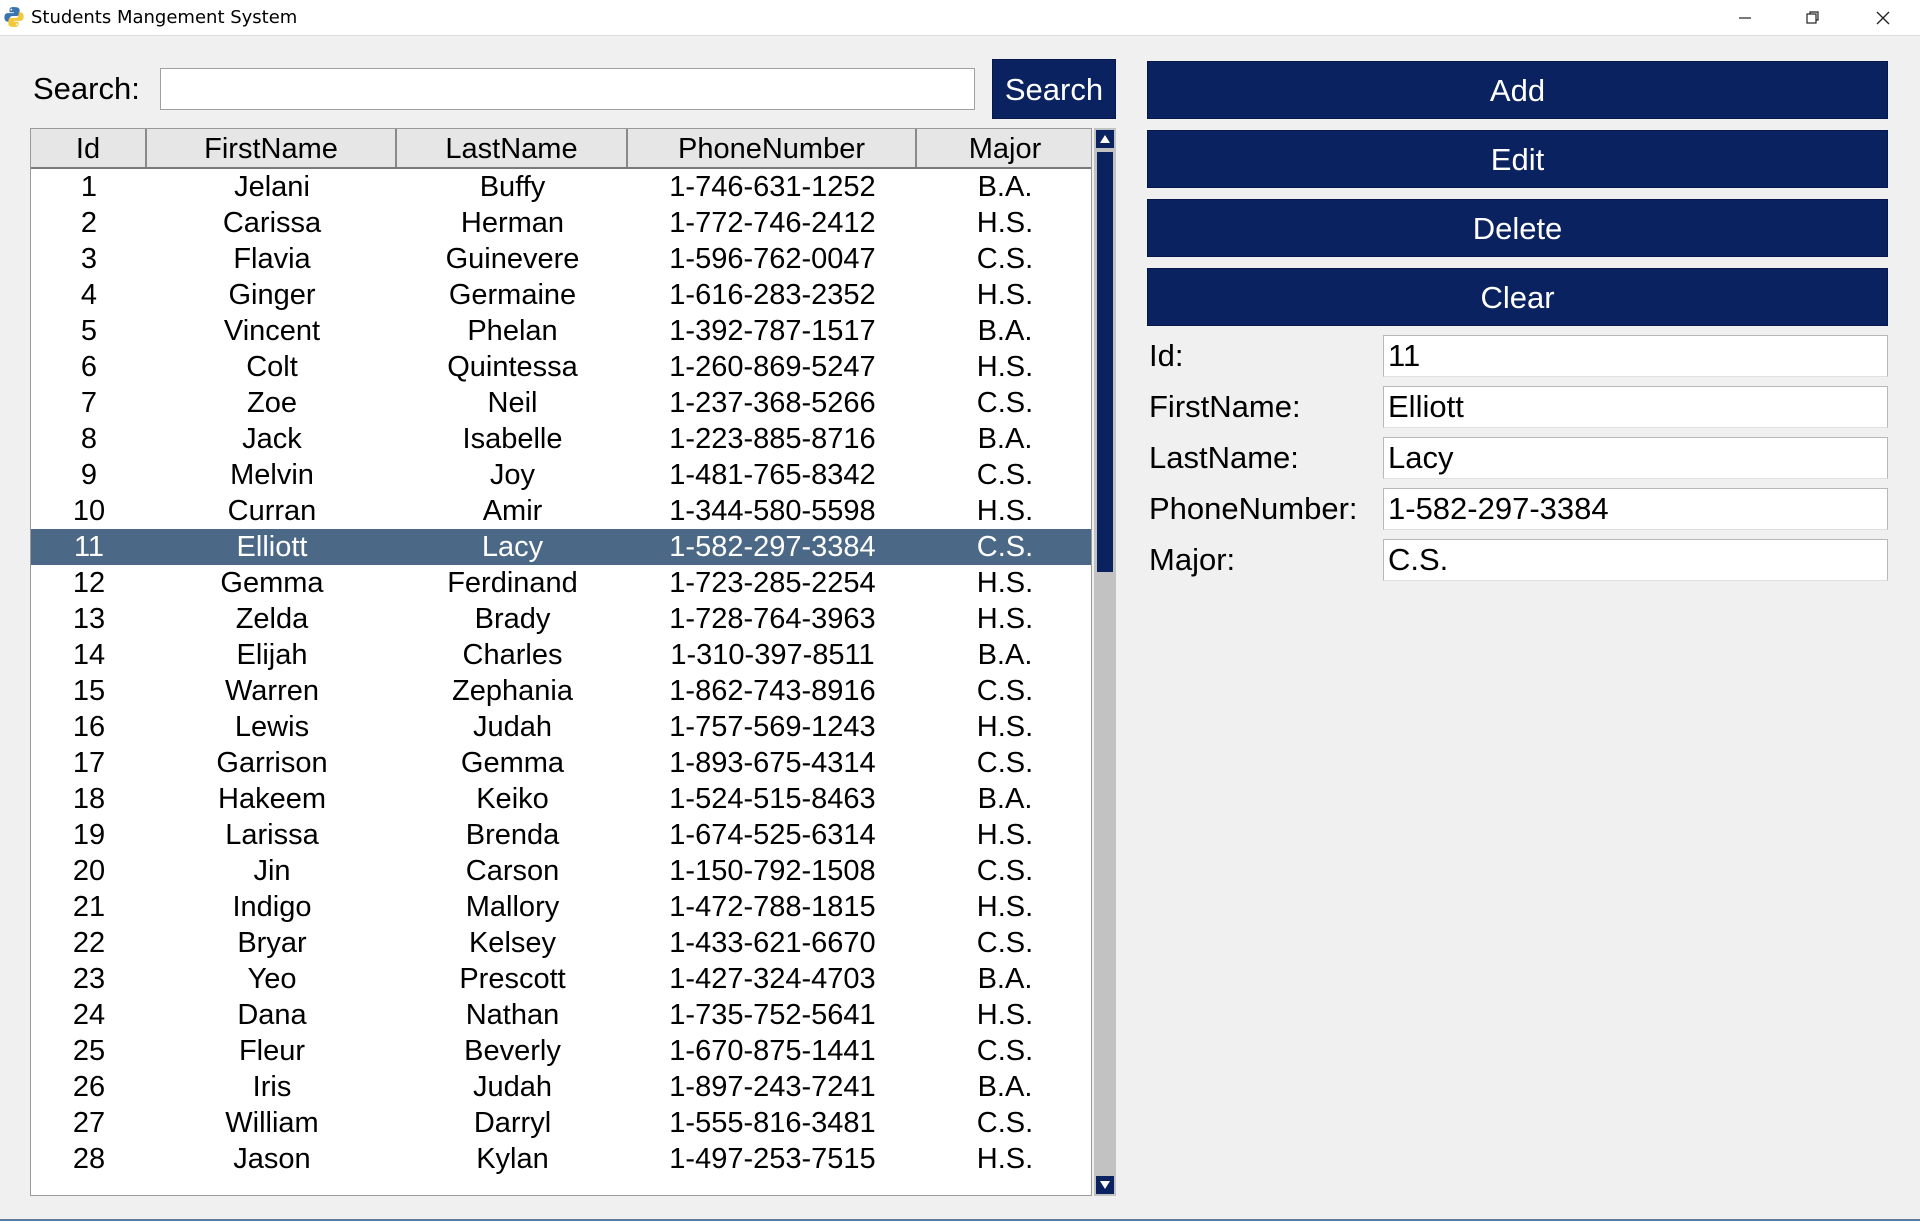  What do you see at coordinates (512, 655) in the screenshot?
I see `cell-lastname: Charles` at bounding box center [512, 655].